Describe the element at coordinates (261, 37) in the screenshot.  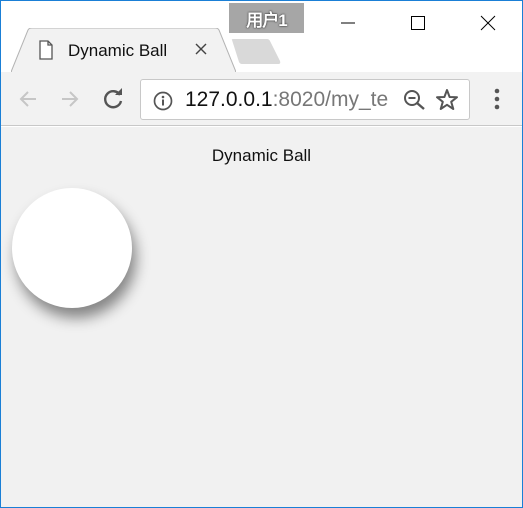
I see `title-bar: 用户1 Dynamic Ball` at that location.